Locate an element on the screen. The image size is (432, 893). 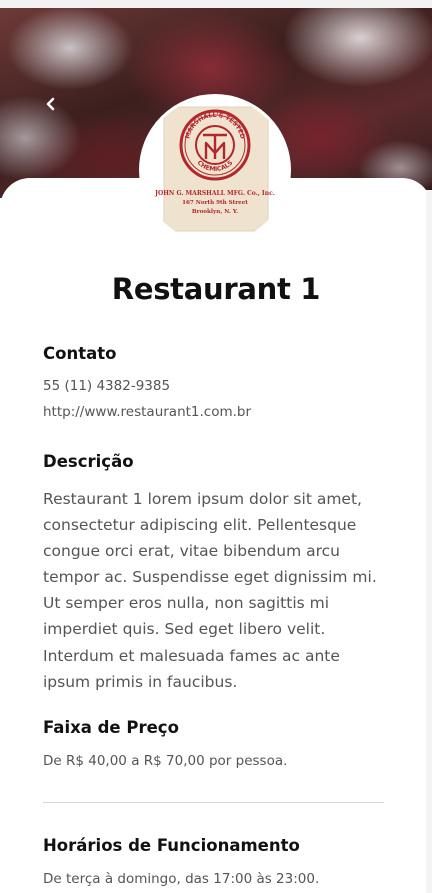
contact-heading: Contato is located at coordinates (80, 353).